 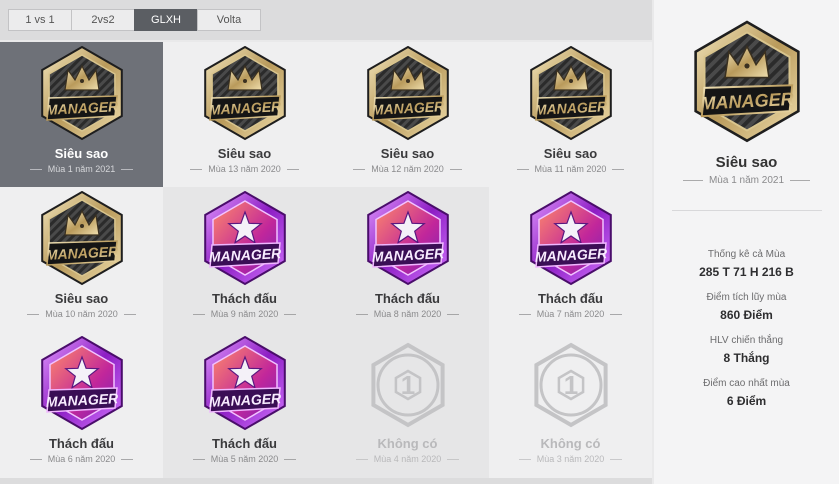 I want to click on season-card: MANAGER Siêu sao Mùa 10 năm 2020, so click(x=81, y=259).